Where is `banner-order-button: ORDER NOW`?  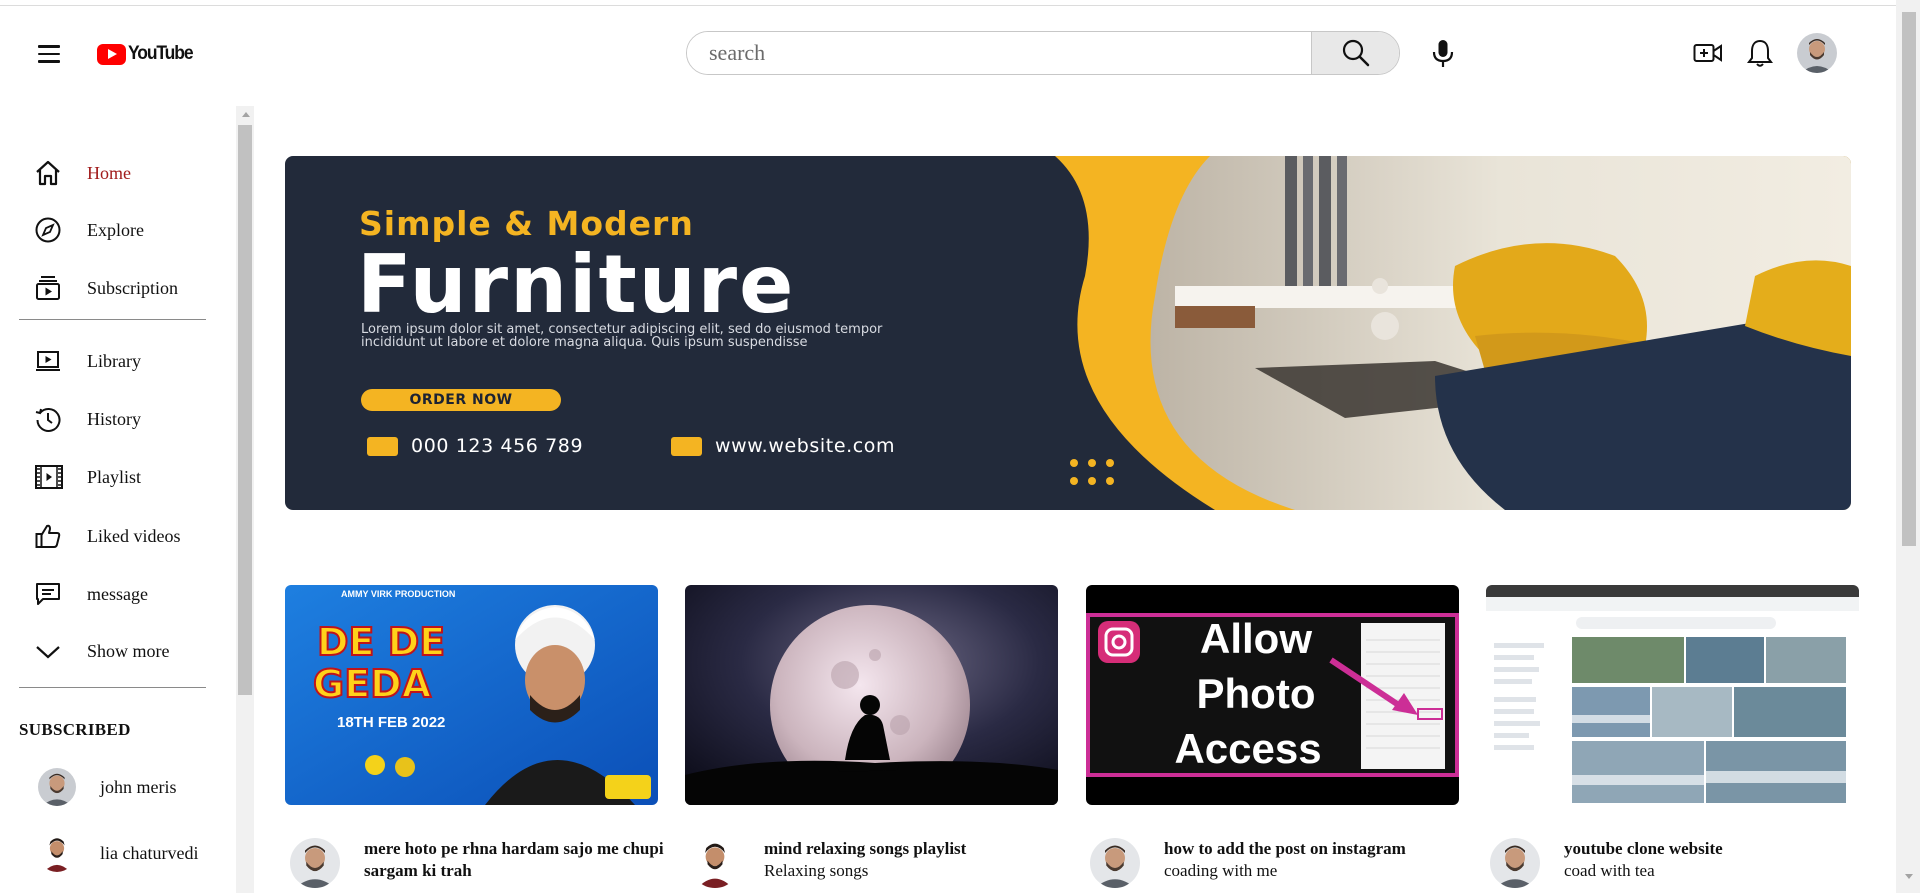 banner-order-button: ORDER NOW is located at coordinates (461, 400).